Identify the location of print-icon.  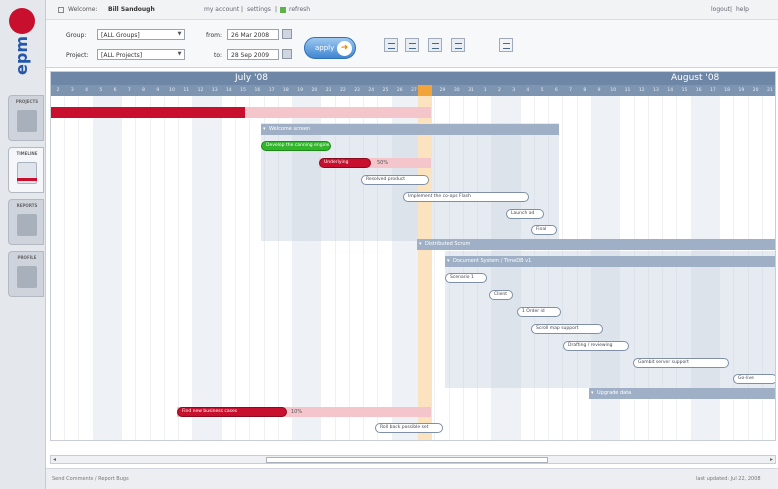
(506, 45).